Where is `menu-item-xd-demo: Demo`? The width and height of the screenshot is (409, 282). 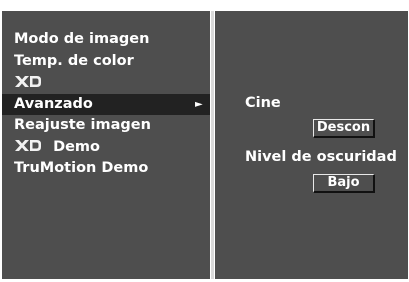 menu-item-xd-demo: Demo is located at coordinates (106, 148).